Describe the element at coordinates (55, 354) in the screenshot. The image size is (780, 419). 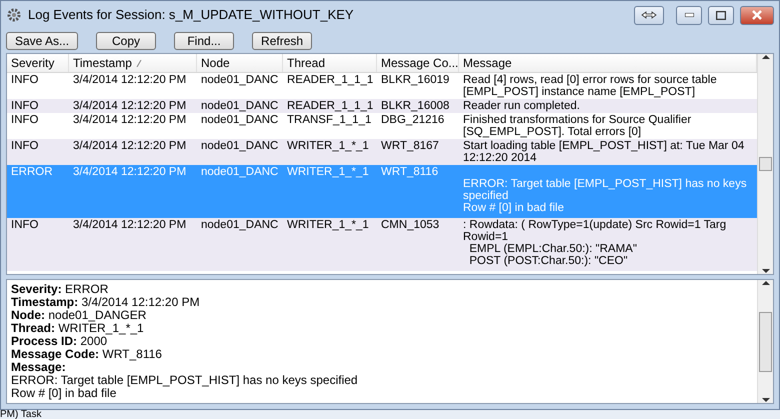
I see `detail-label: Message Code:` at that location.